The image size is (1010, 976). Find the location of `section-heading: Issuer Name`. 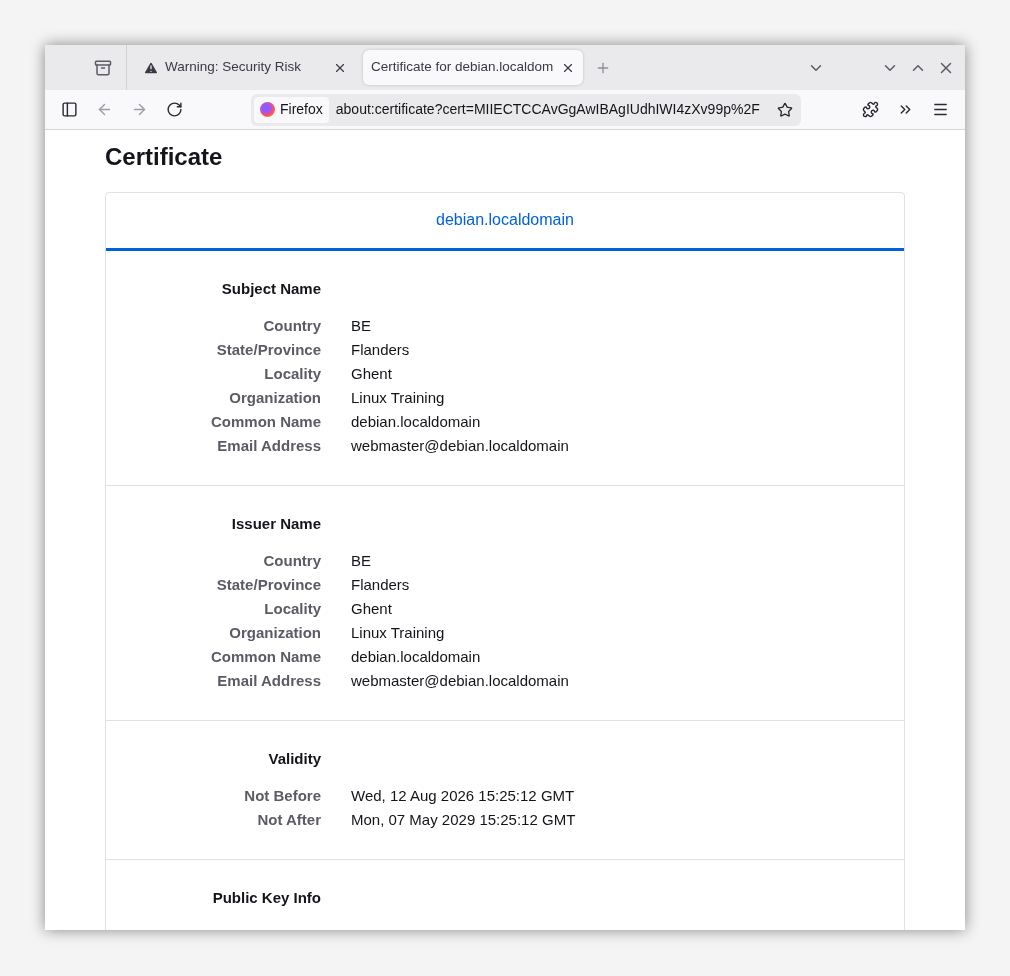

section-heading: Issuer Name is located at coordinates (275, 523).